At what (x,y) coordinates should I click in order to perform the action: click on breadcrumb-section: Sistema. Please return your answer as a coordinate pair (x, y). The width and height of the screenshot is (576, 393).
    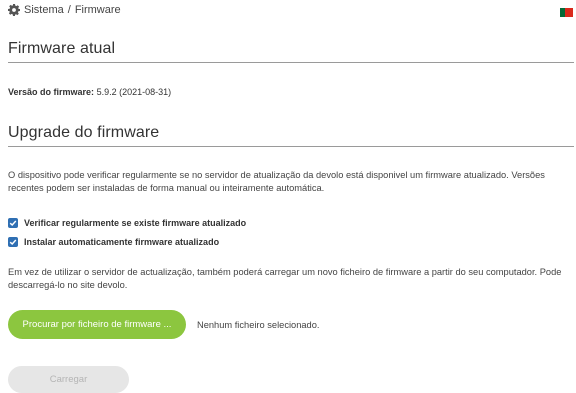
    Looking at the image, I should click on (44, 10).